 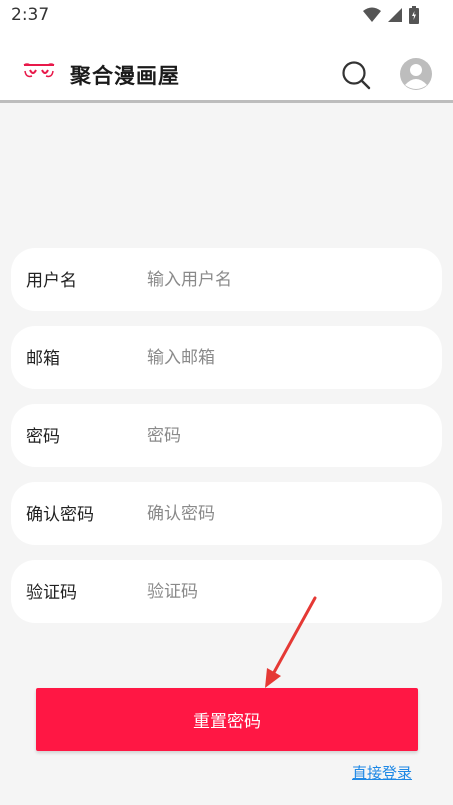 I want to click on confirm-password-input, so click(x=282, y=514).